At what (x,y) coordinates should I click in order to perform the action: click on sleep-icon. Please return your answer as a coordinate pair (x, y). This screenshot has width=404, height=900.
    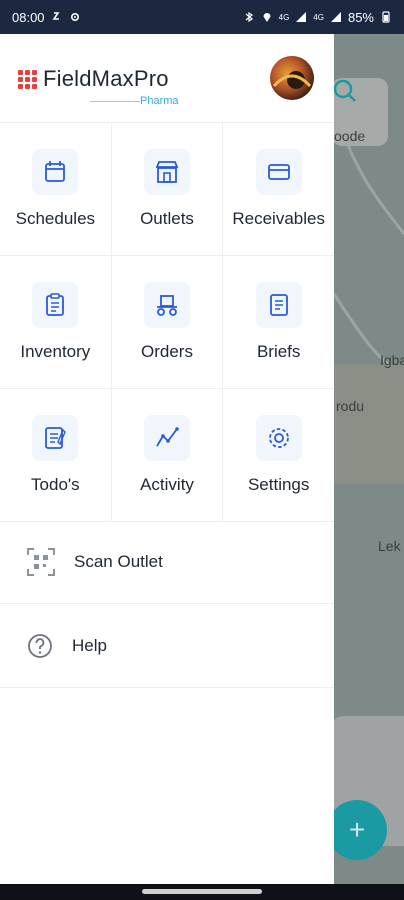
    Looking at the image, I should click on (56, 16).